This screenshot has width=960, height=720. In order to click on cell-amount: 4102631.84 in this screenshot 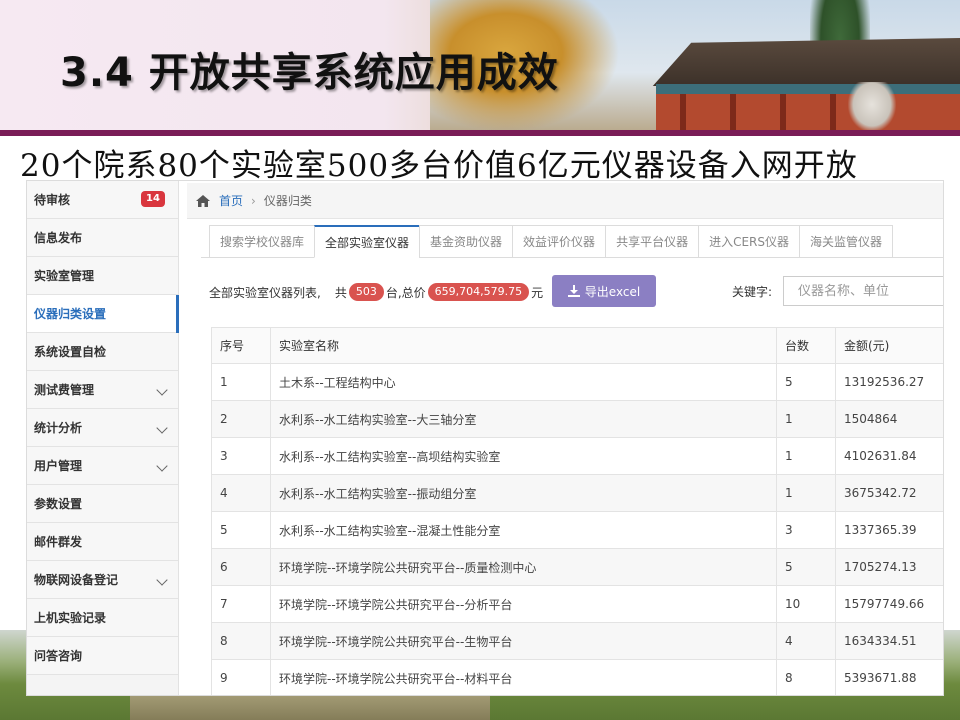, I will do `click(889, 456)`.